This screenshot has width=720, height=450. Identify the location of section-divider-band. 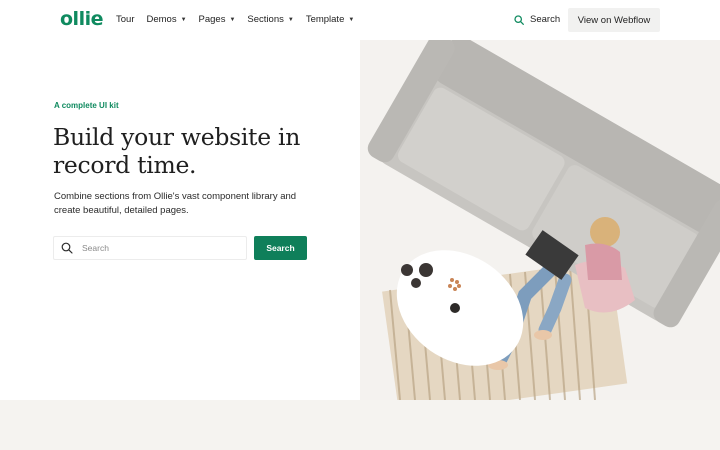
(360, 425).